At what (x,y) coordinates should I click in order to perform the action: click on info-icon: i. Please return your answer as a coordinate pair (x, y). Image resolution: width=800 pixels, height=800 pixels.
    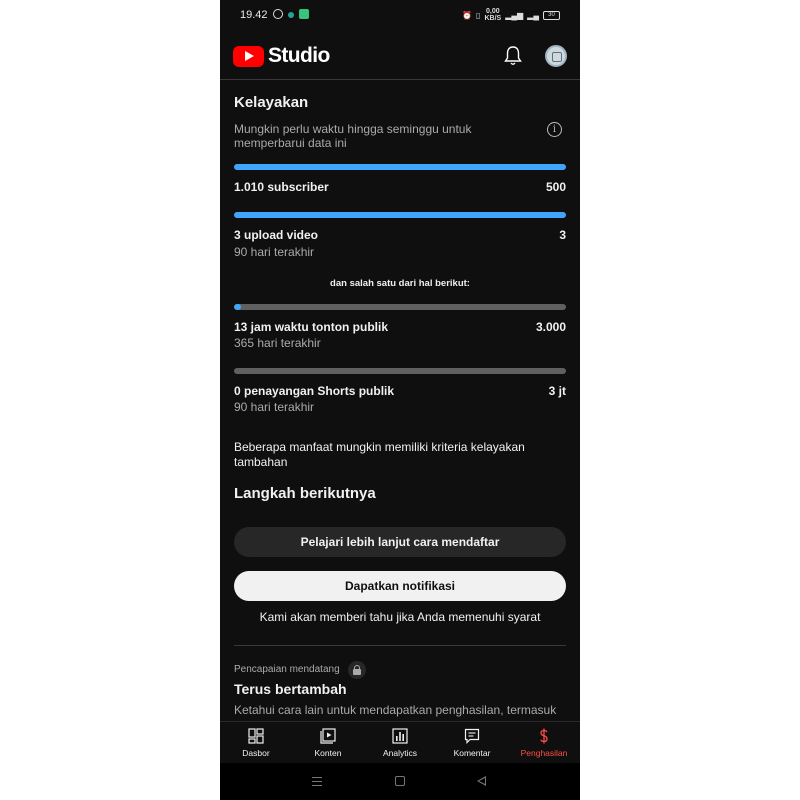
    Looking at the image, I should click on (554, 129).